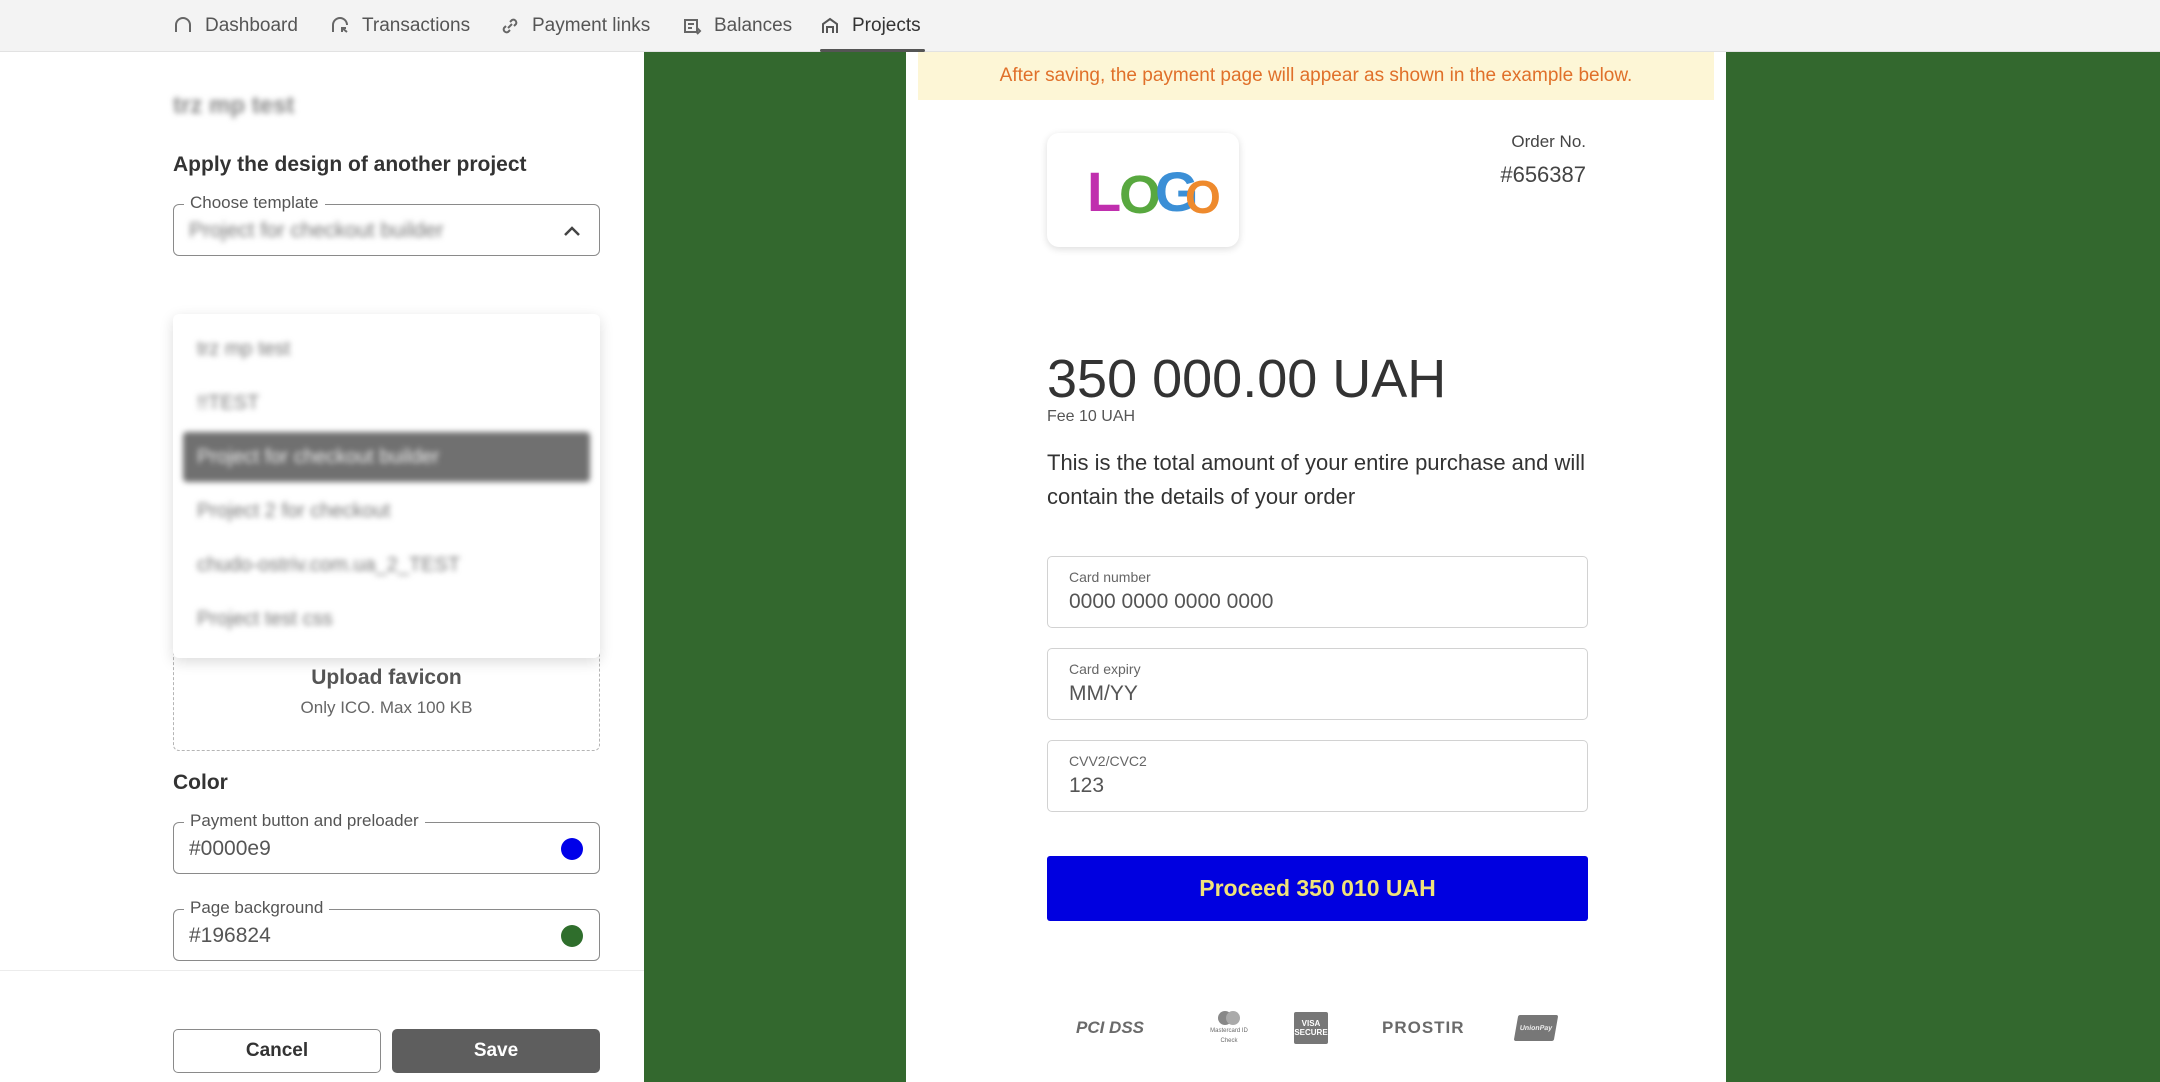 This screenshot has height=1082, width=2160. Describe the element at coordinates (1311, 1028) in the screenshot. I see `visa-secure-badge: VISA SECURE` at that location.